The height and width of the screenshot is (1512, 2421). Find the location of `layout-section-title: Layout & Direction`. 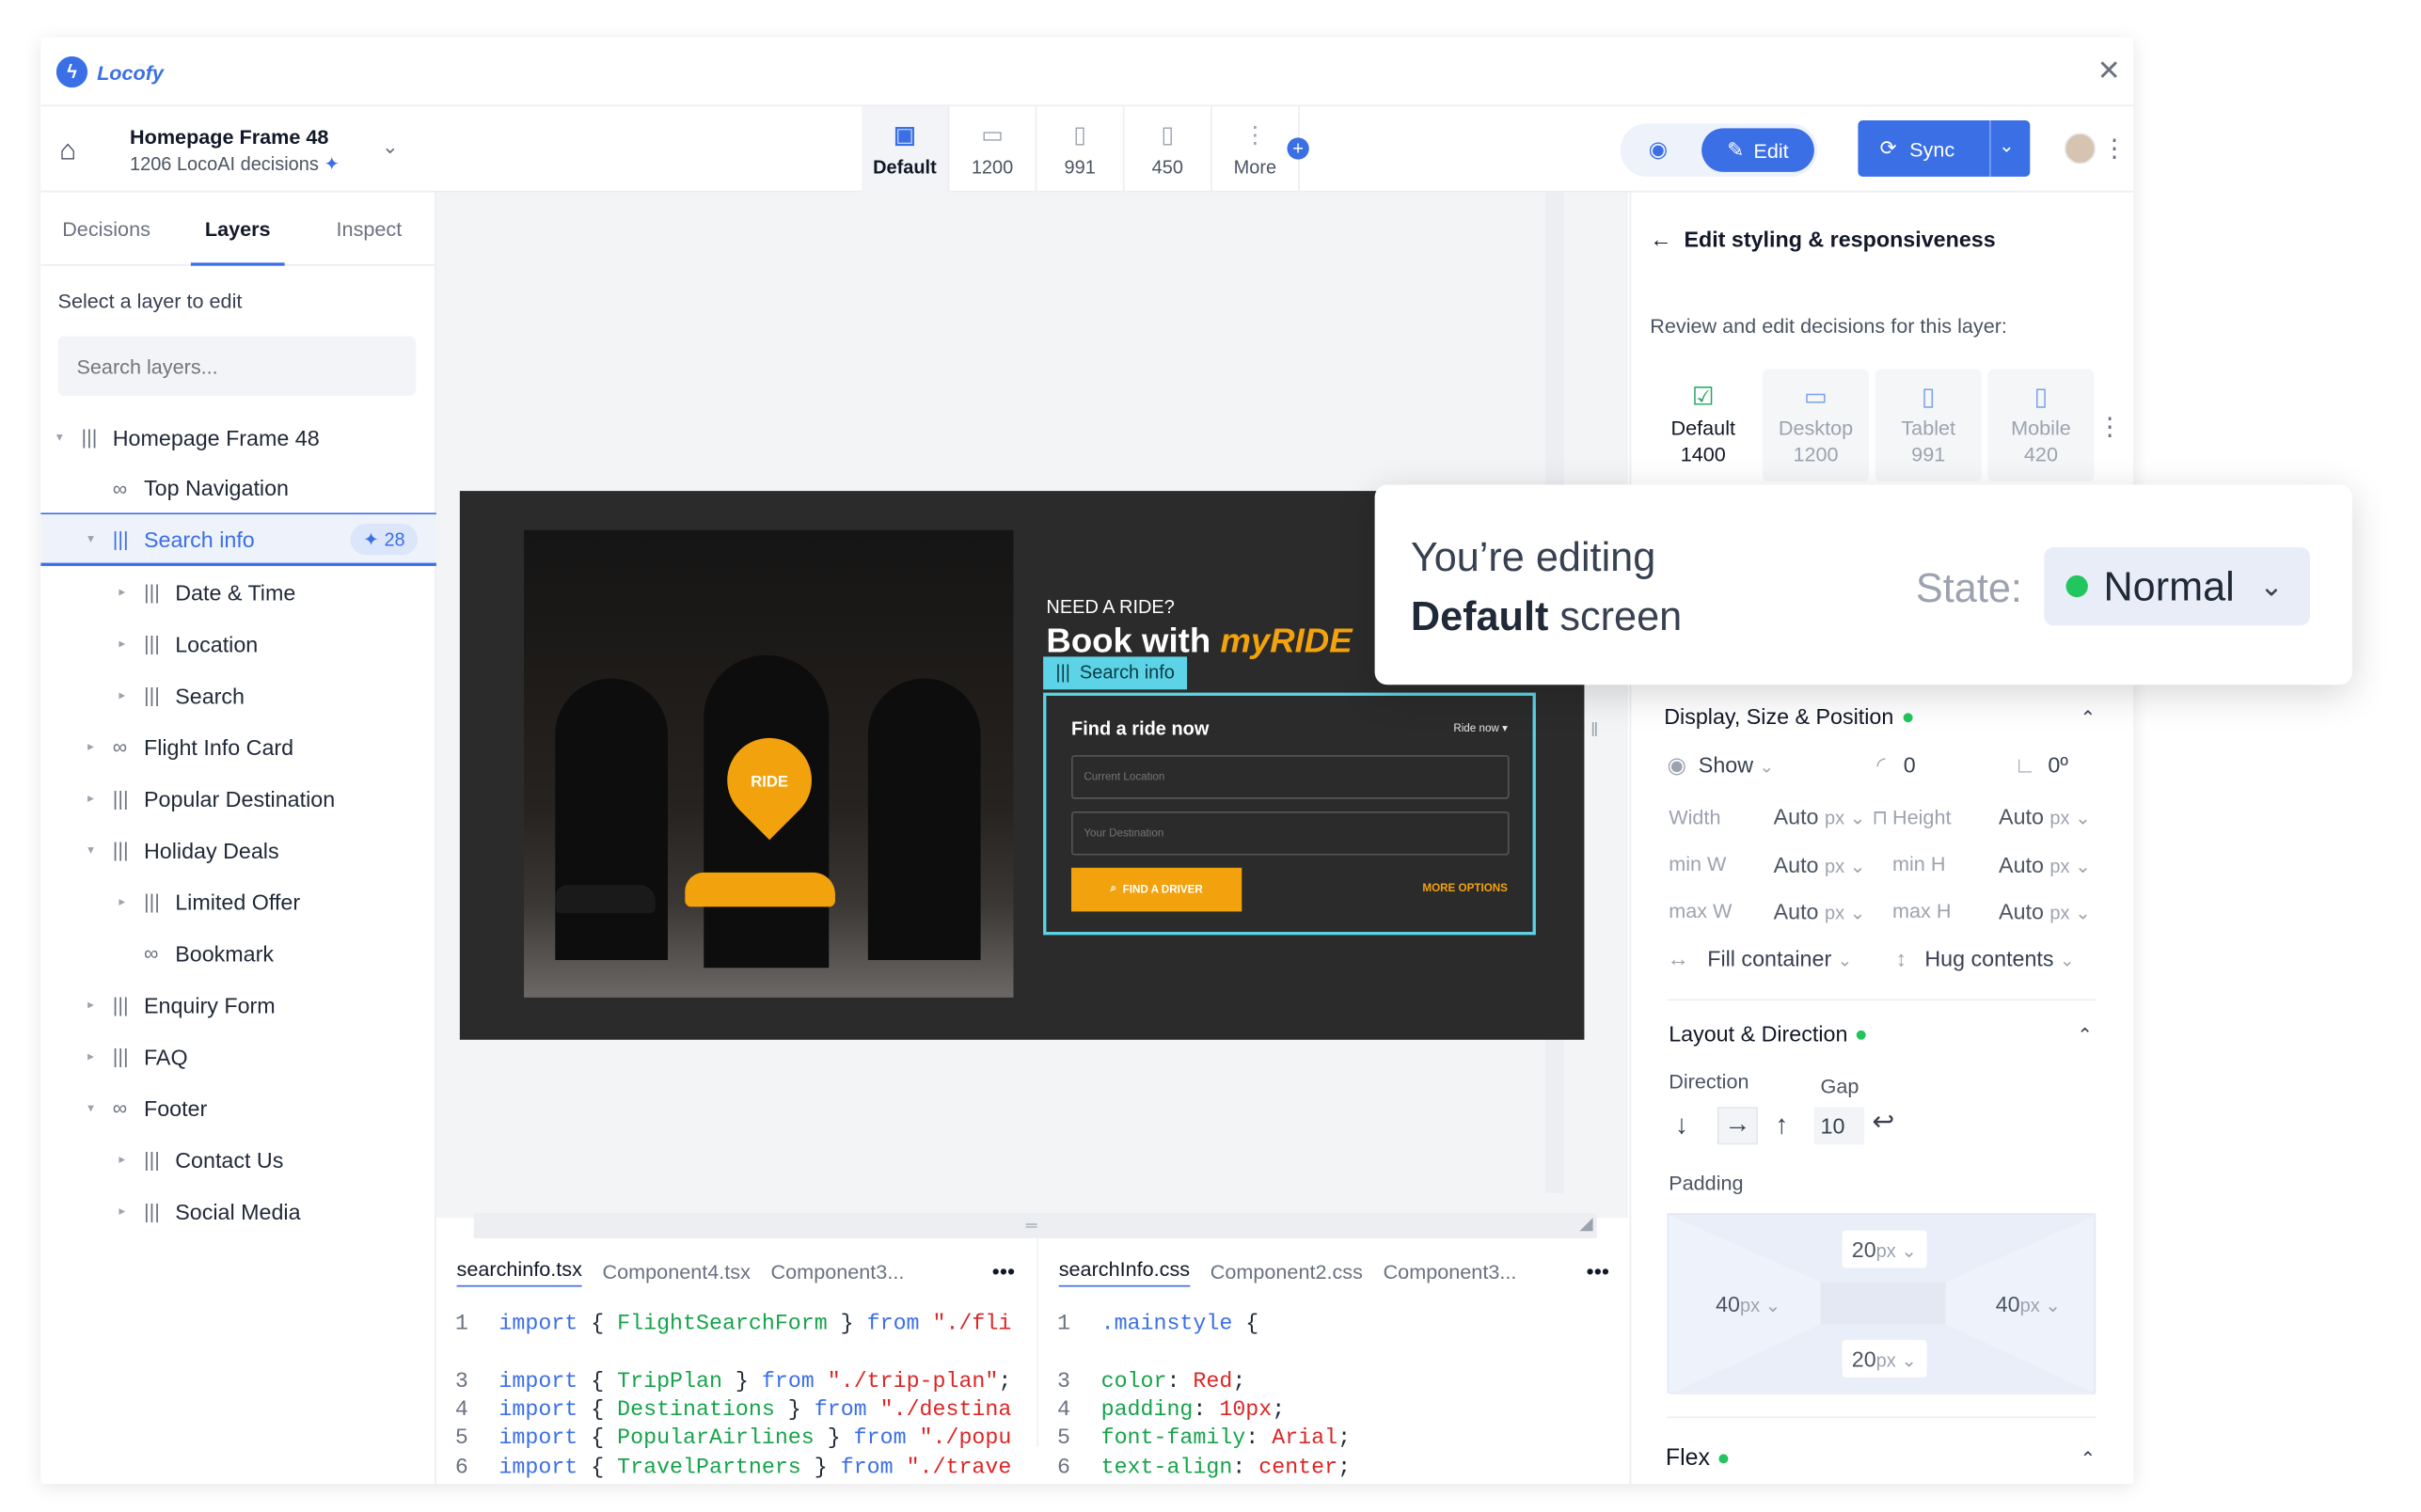

layout-section-title: Layout & Direction is located at coordinates (1768, 1034).